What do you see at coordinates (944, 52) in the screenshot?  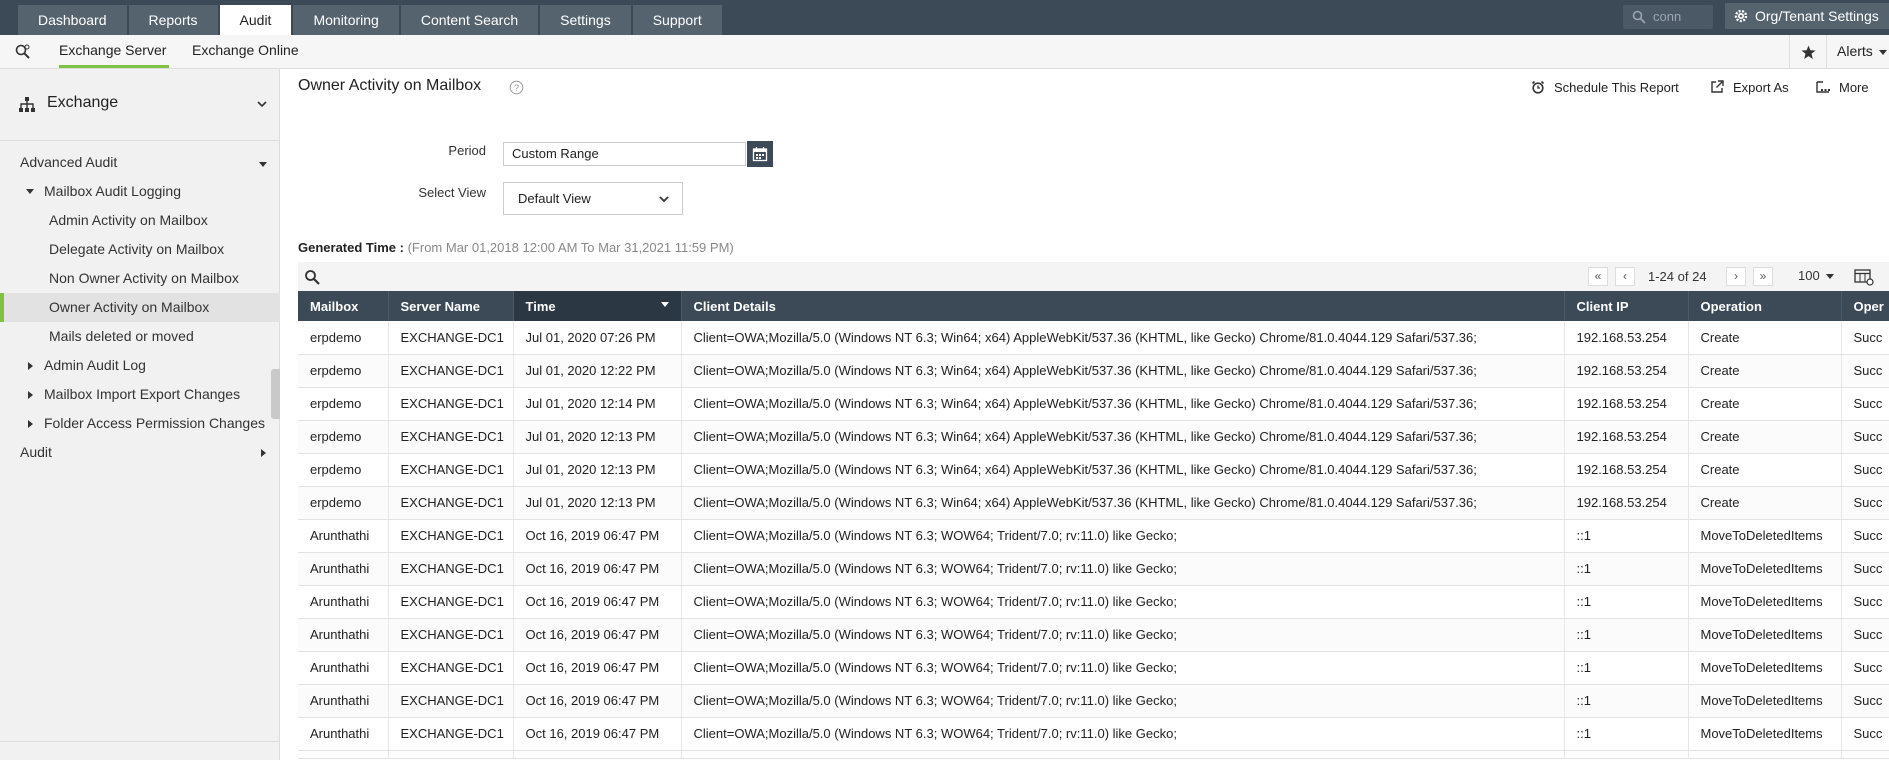 I see `sub-nav-bar: Exchange Server Exchange Online` at bounding box center [944, 52].